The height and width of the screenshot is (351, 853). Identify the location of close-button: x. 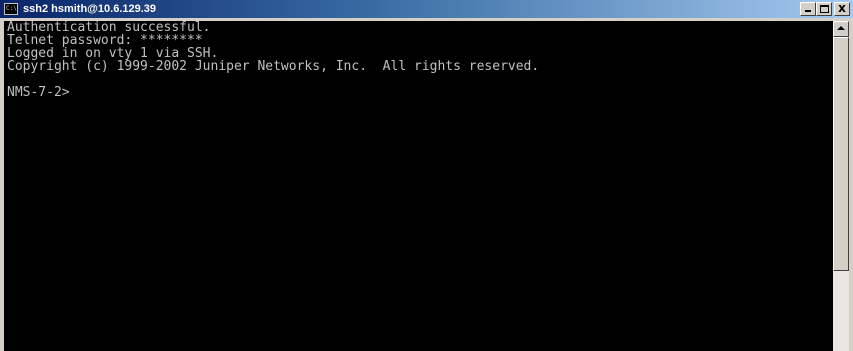
(842, 8).